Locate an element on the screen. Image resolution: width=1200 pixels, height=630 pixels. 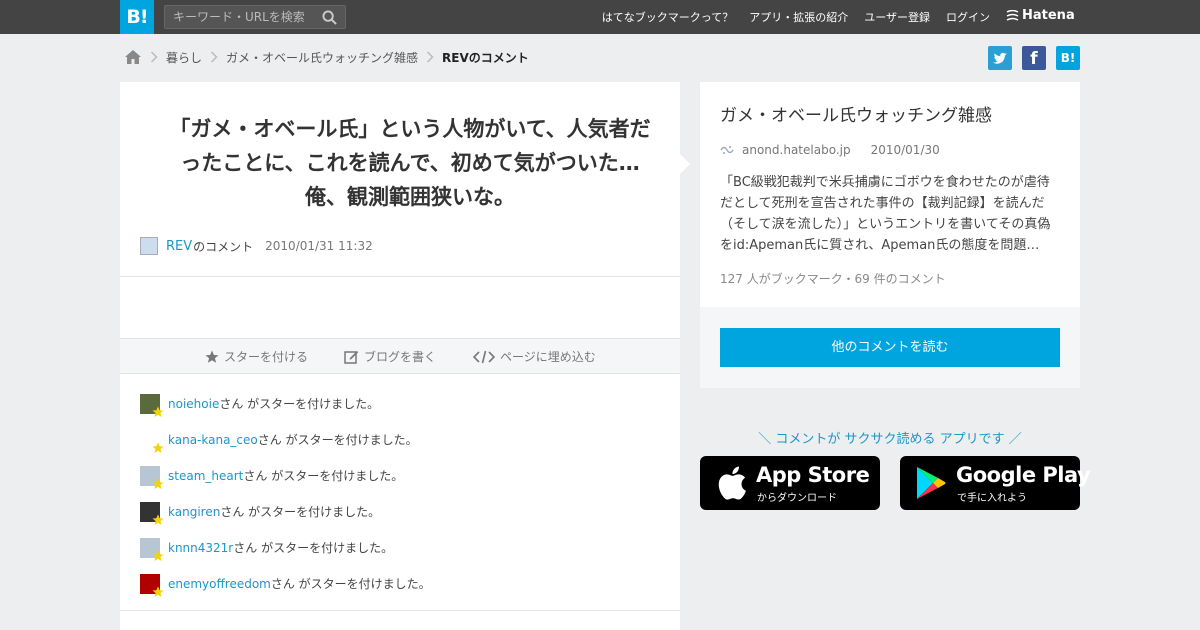
comment-actions-bar: スターを付ける ブログを書く ページに埋め込む is located at coordinates (400, 356).